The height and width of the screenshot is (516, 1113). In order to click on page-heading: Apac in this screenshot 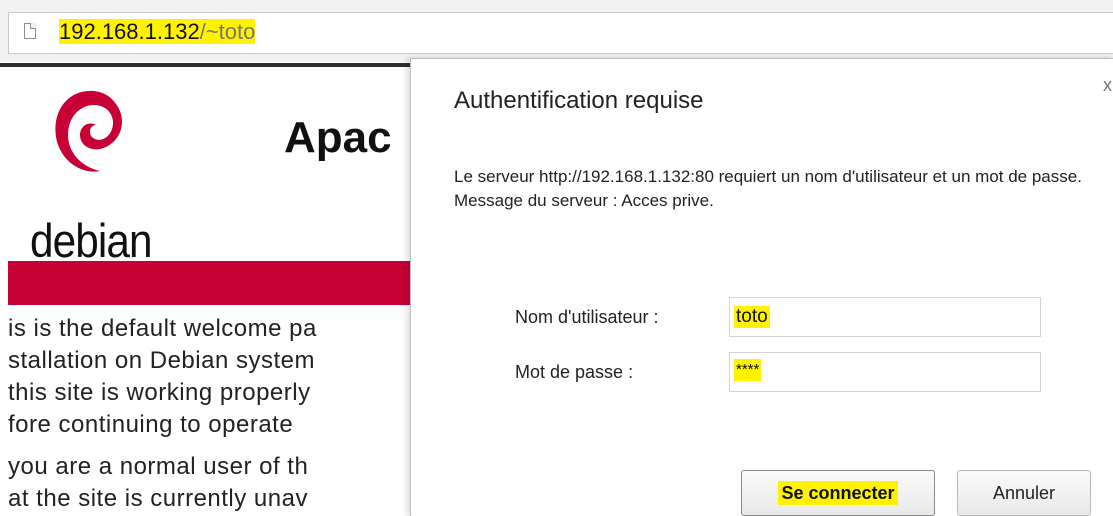, I will do `click(338, 137)`.